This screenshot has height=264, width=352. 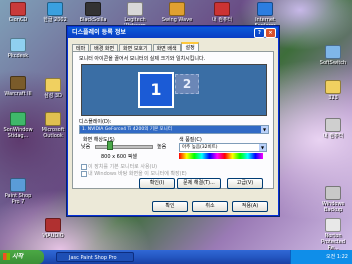 I want to click on paint-shop-icon, so click(x=18, y=185).